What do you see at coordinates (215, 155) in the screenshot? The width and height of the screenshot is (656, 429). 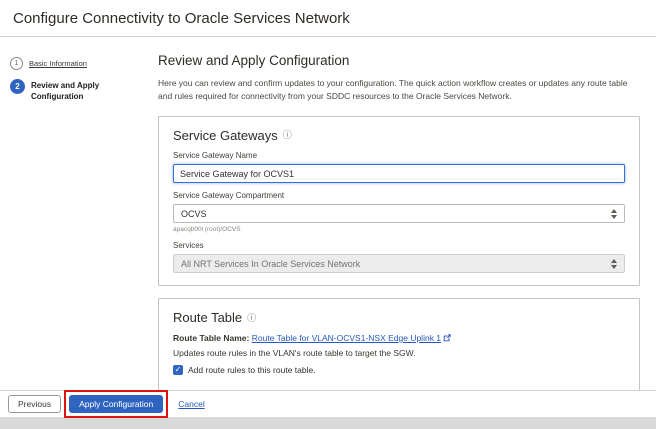 I see `service-gateway-name-label: Service Gateway Name` at bounding box center [215, 155].